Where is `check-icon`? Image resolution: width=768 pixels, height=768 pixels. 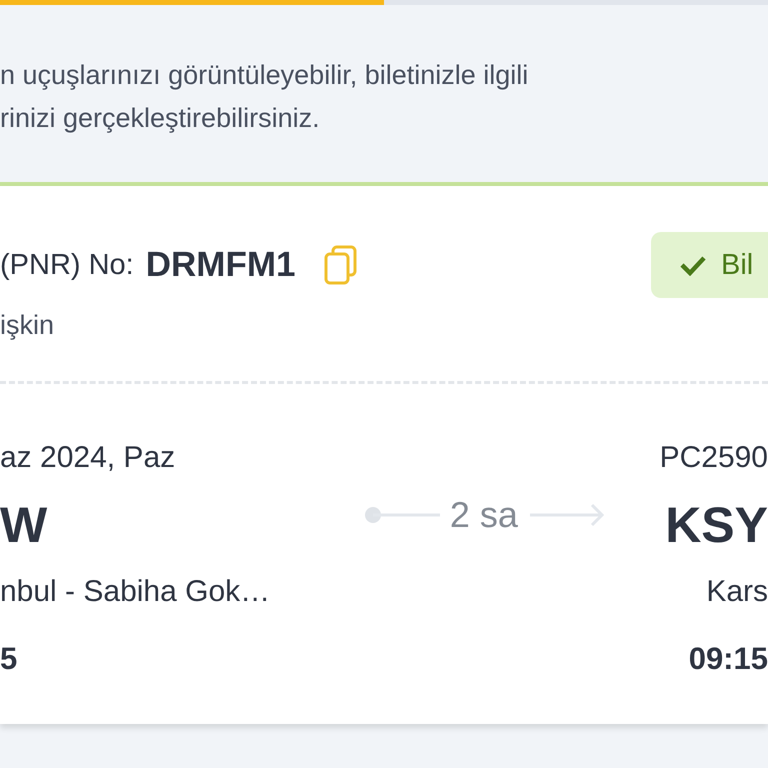 check-icon is located at coordinates (693, 265).